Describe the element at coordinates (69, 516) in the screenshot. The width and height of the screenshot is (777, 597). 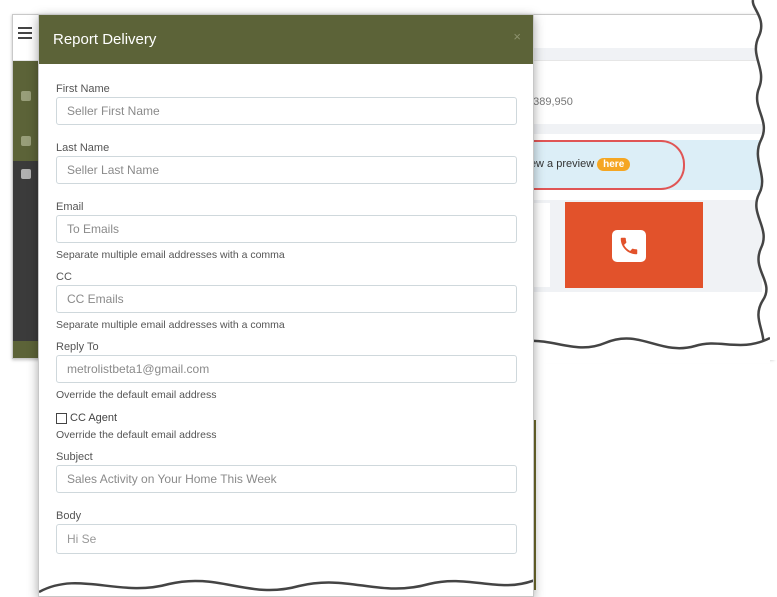
I see `body-label: Body` at that location.